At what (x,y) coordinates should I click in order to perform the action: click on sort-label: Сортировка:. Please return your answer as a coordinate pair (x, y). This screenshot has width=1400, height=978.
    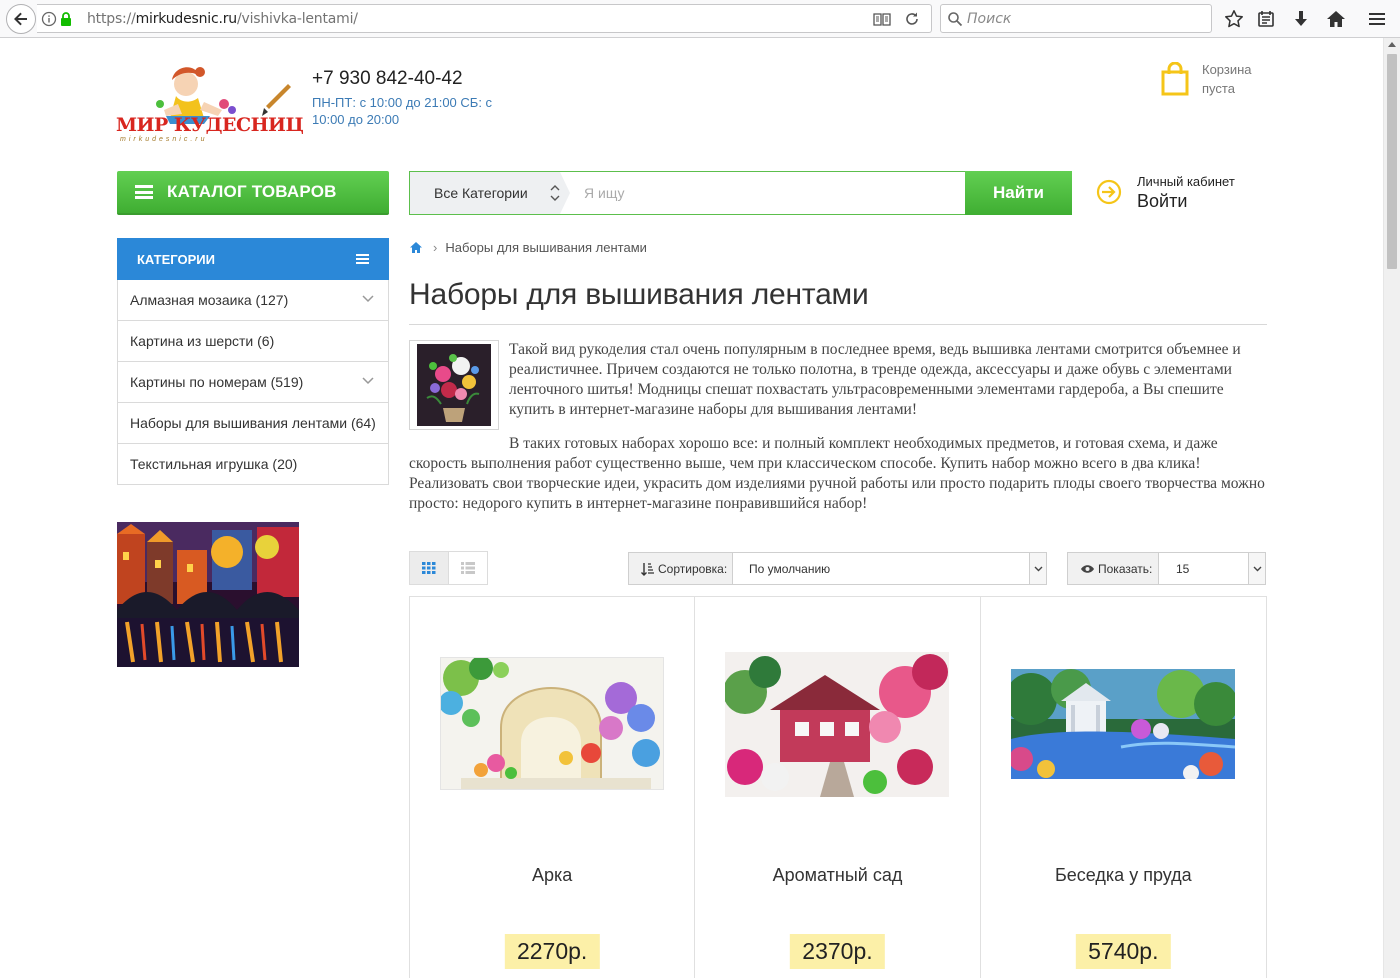
    Looking at the image, I should click on (693, 568).